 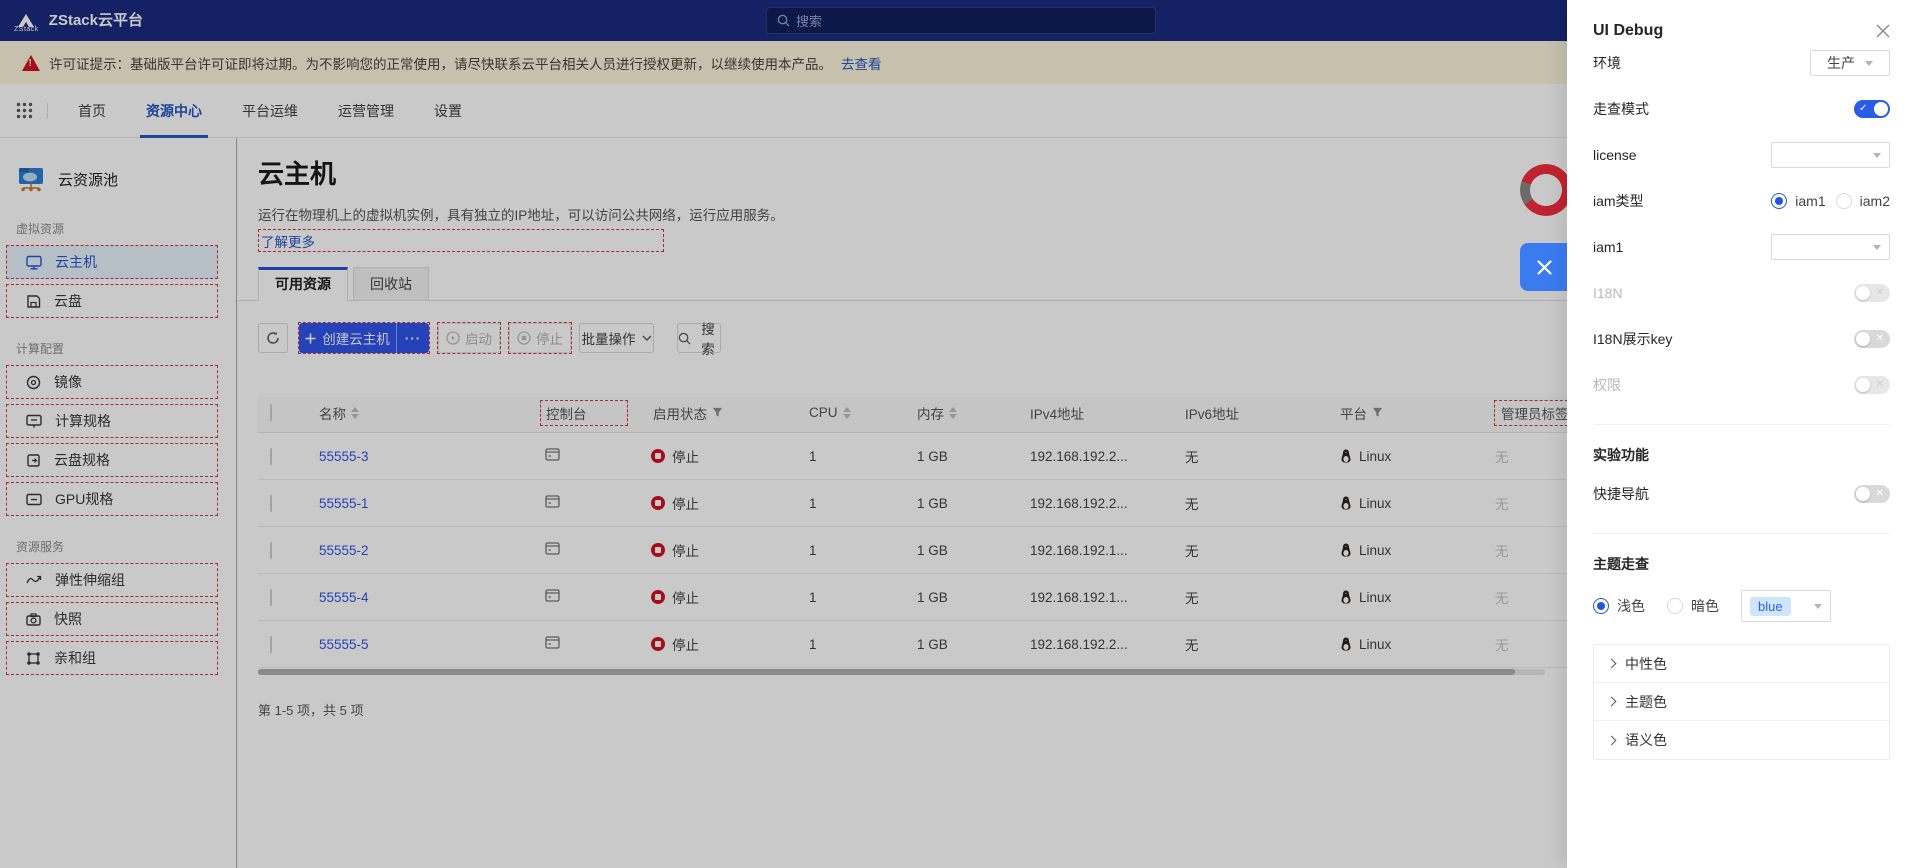 I want to click on env-row: 环境 生产, so click(x=1741, y=63).